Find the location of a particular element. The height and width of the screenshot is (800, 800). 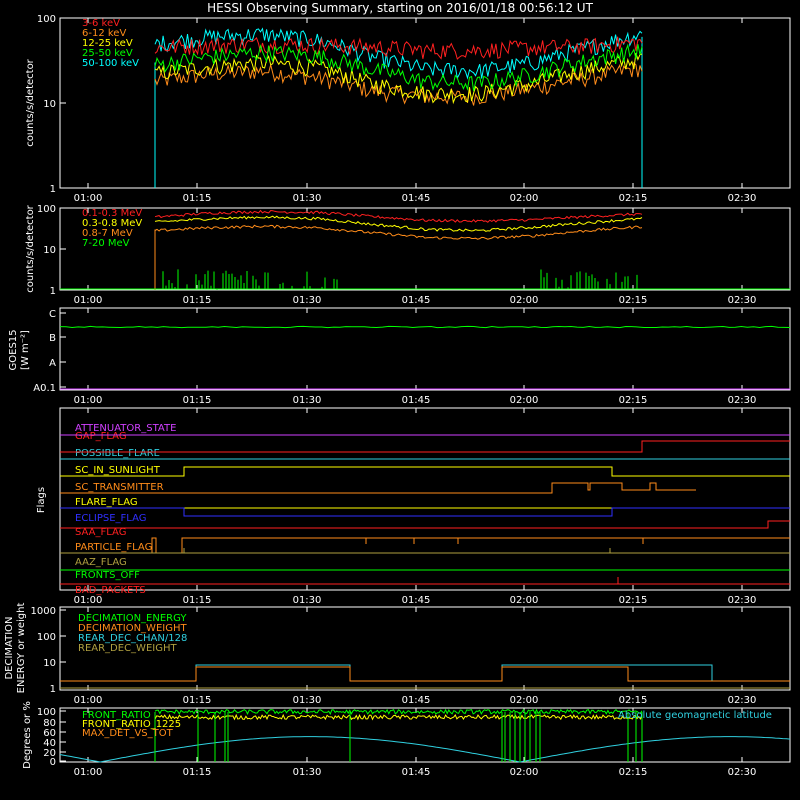

decimation-weight-line is located at coordinates (425, 674).